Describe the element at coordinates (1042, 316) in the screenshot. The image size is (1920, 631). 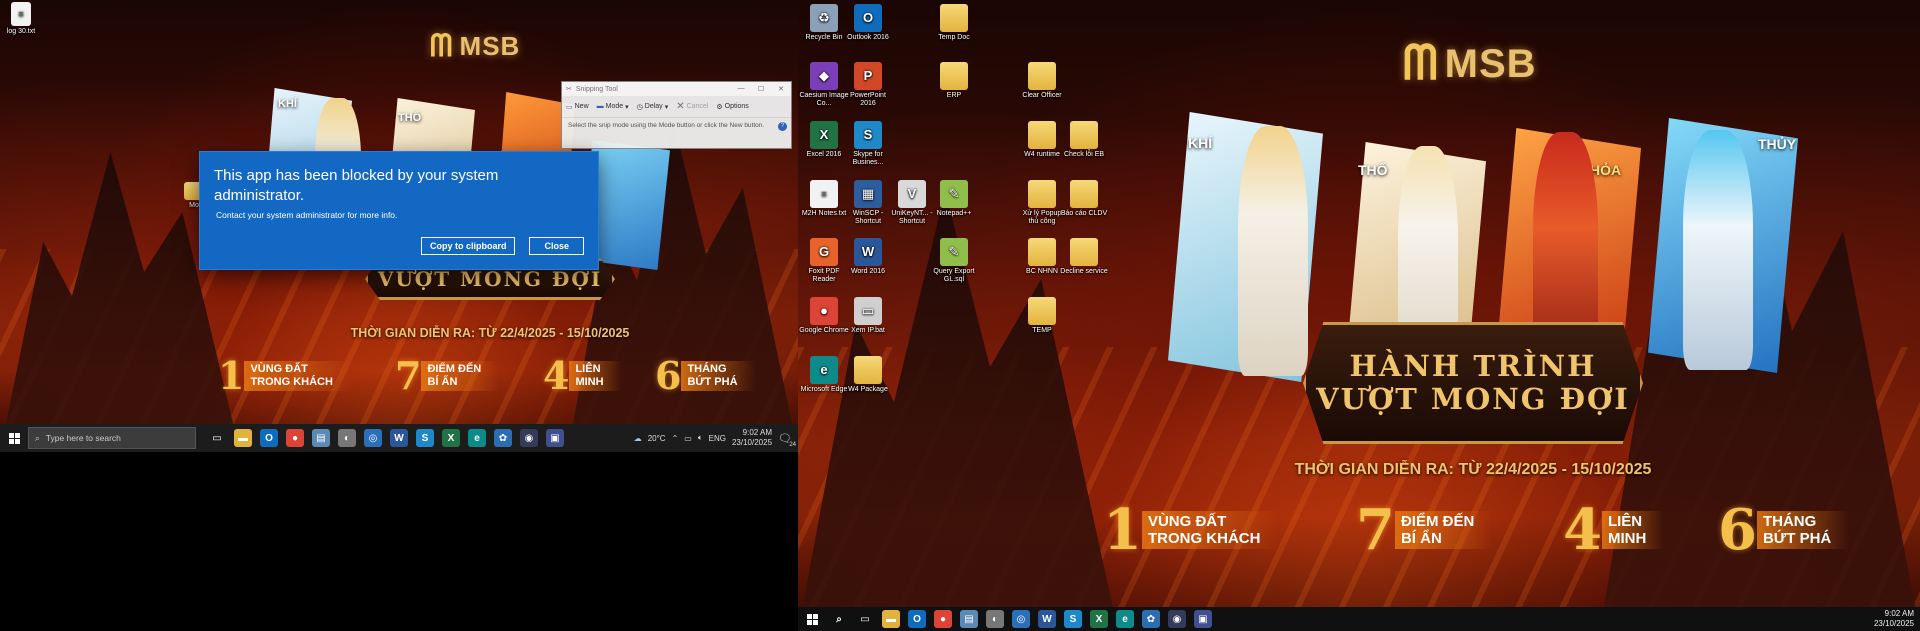
I see `desktop-icon: TEMP` at that location.